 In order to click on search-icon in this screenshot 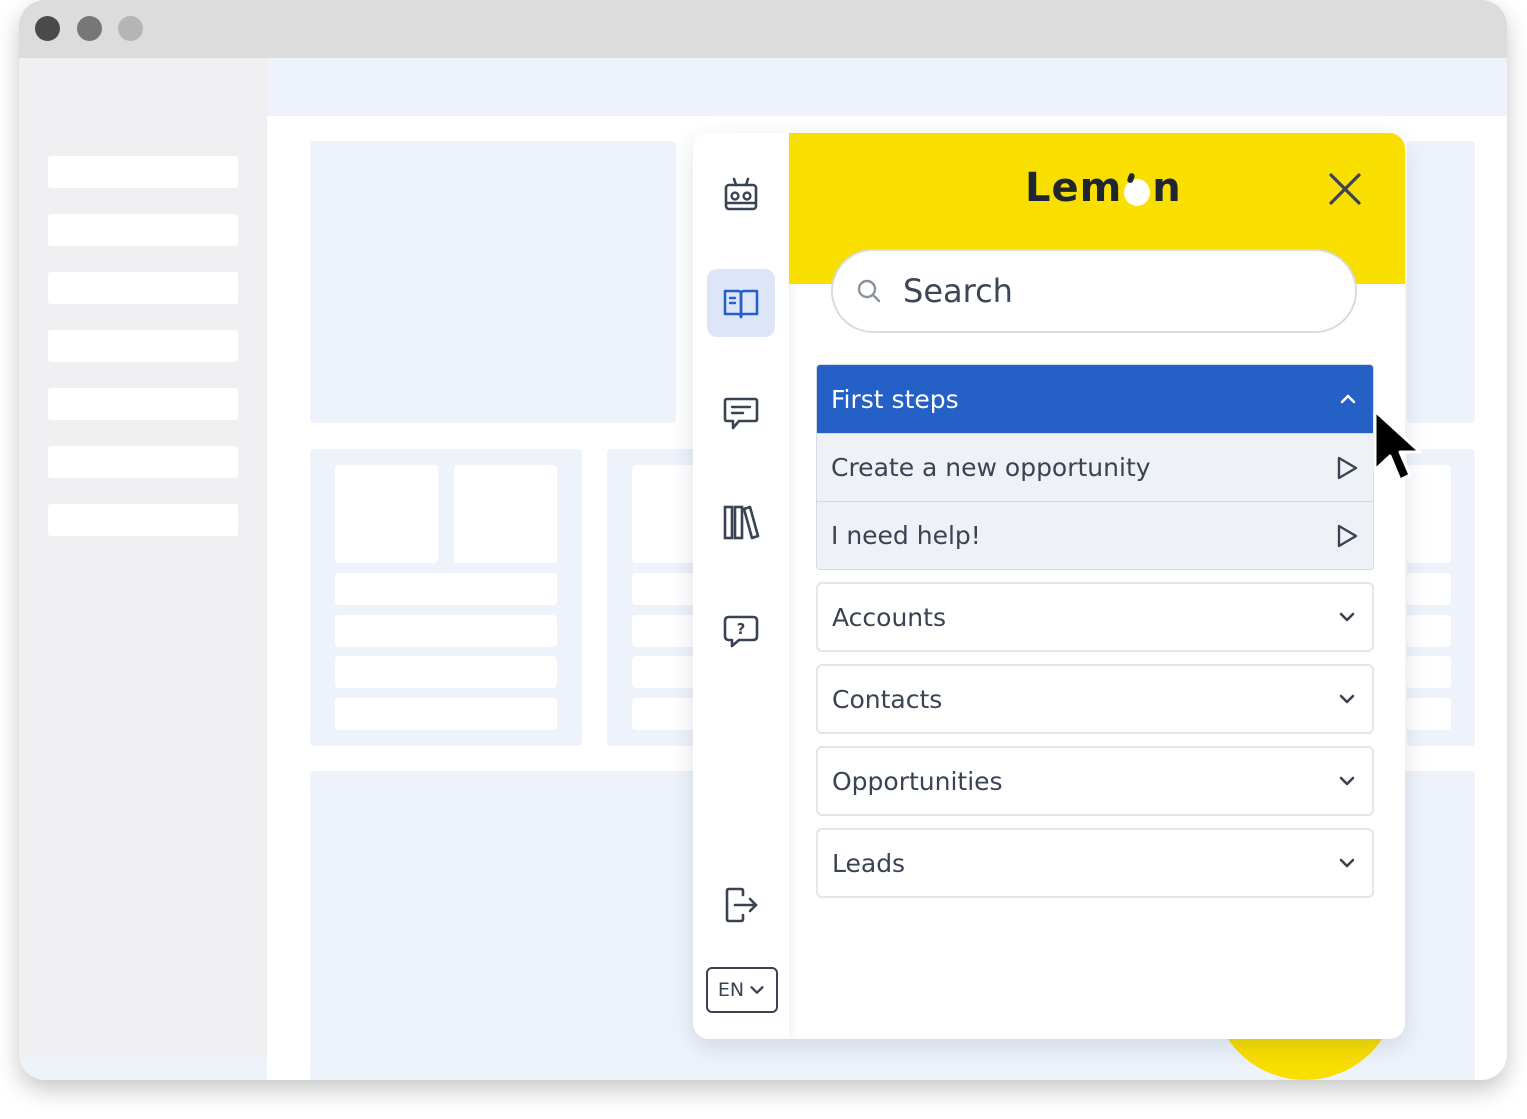, I will do `click(869, 291)`.